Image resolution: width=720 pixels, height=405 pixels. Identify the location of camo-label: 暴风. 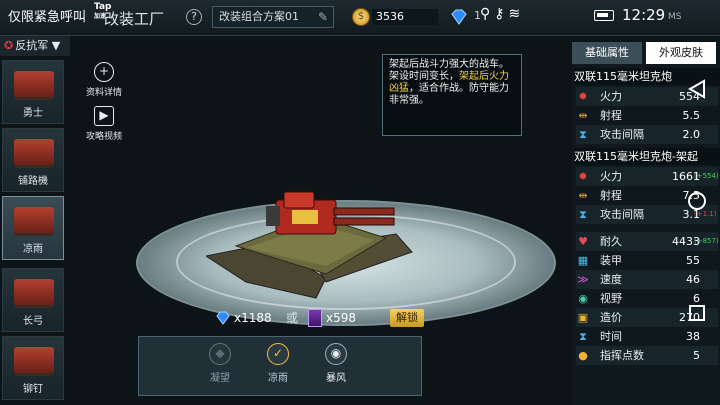
(336, 378).